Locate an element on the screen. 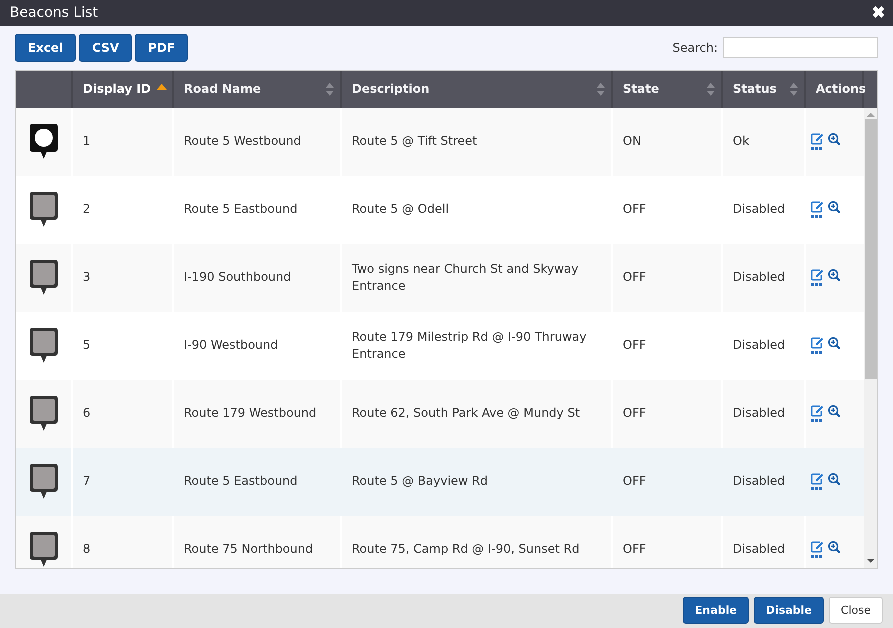  table-cell: I-90 Westbound is located at coordinates (231, 345).